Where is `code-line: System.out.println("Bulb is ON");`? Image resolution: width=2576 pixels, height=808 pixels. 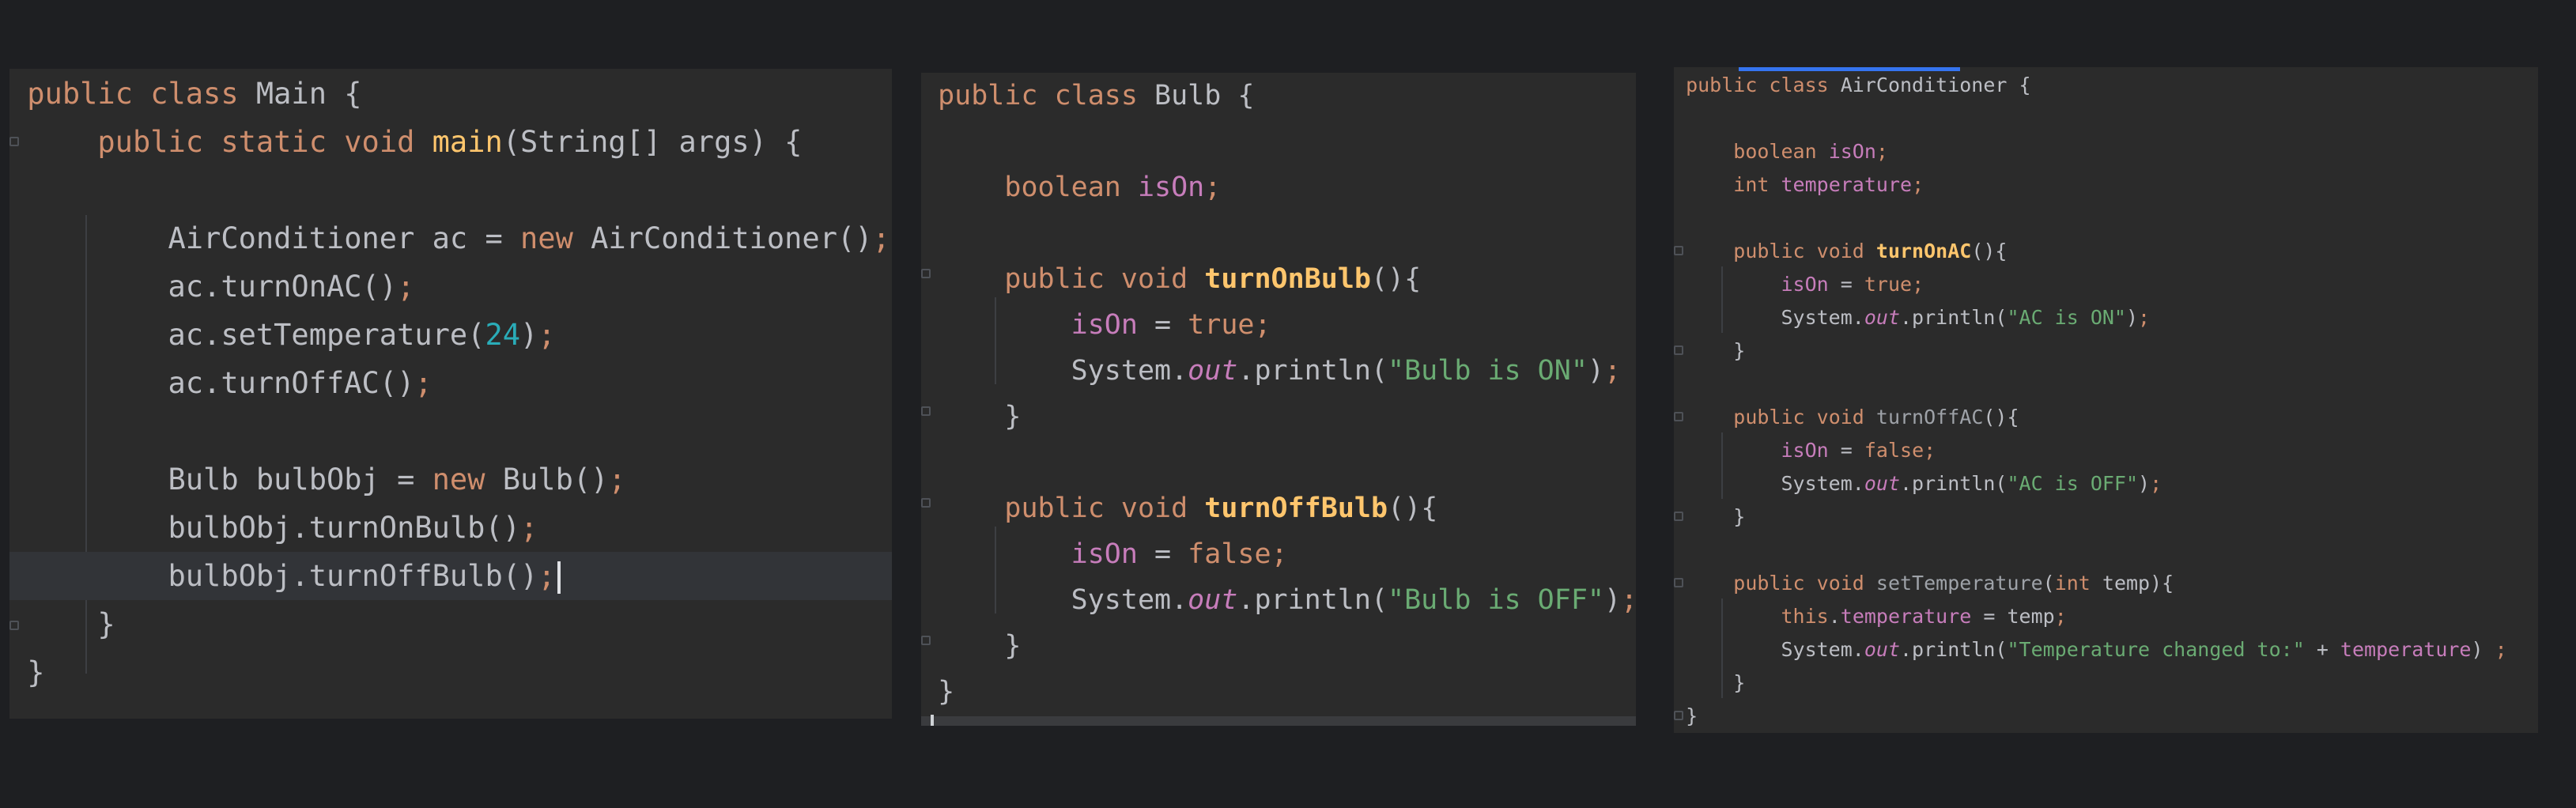 code-line: System.out.println("Bulb is ON"); is located at coordinates (1278, 371).